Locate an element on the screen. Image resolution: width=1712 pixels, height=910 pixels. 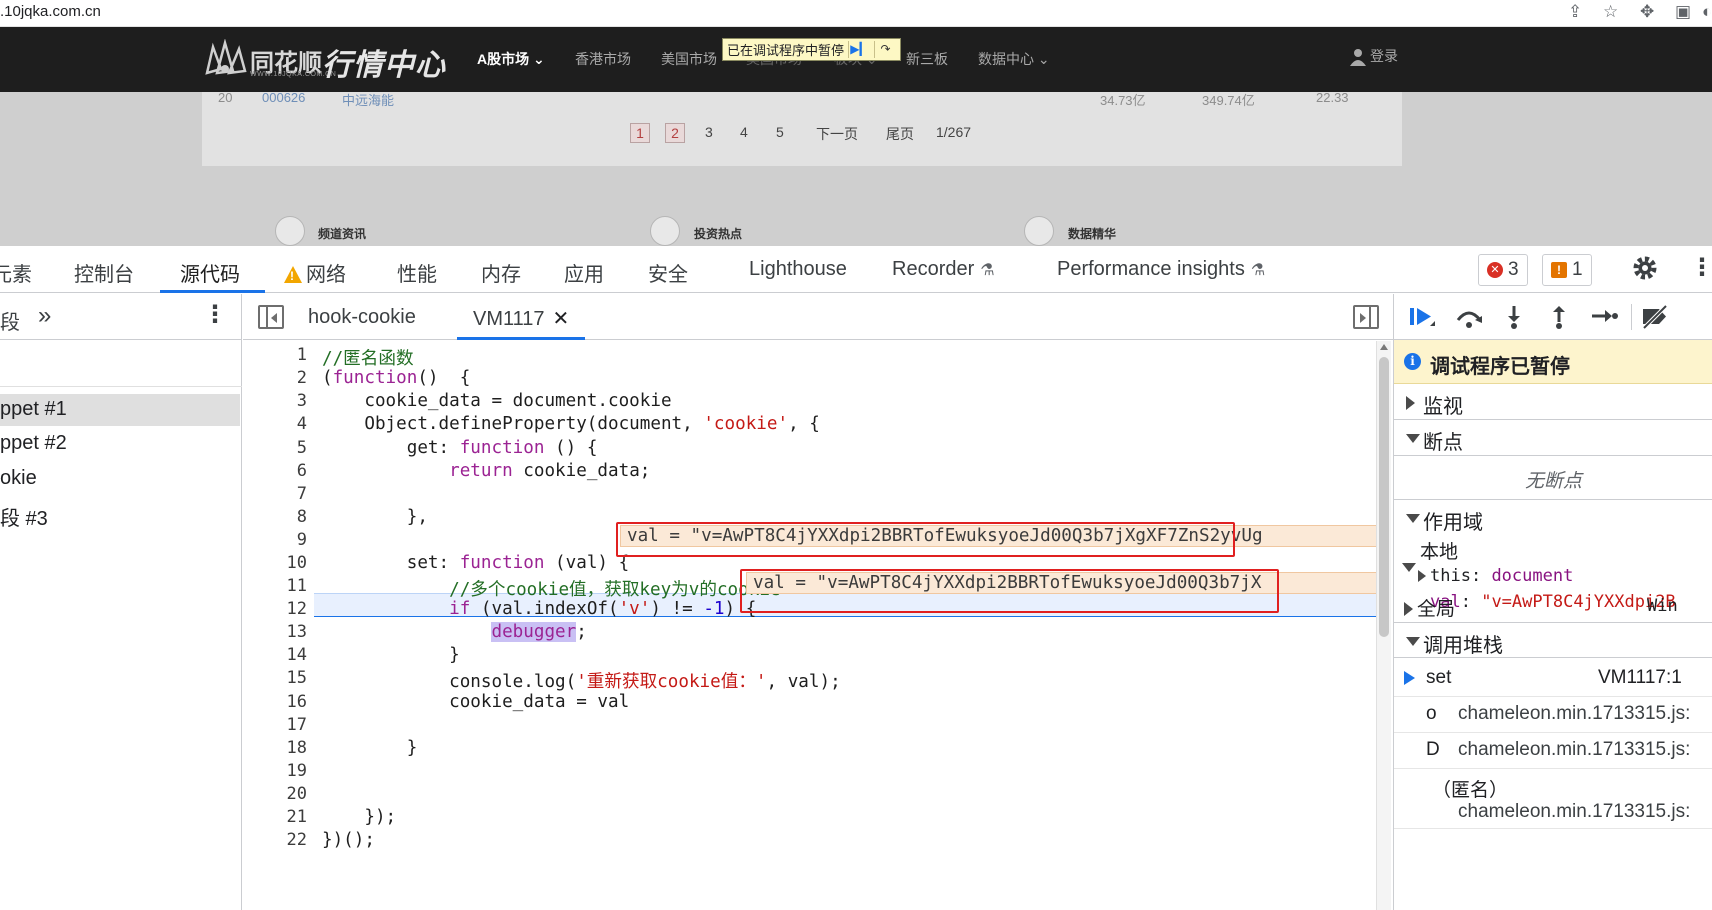
more-tabs-icon: » is located at coordinates (44, 316).